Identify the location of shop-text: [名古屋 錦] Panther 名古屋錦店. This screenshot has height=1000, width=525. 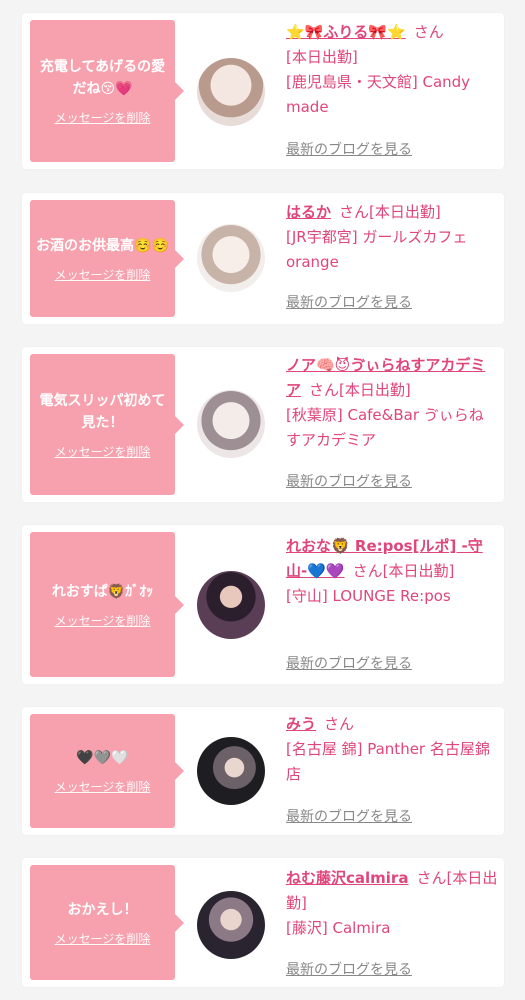
(388, 761).